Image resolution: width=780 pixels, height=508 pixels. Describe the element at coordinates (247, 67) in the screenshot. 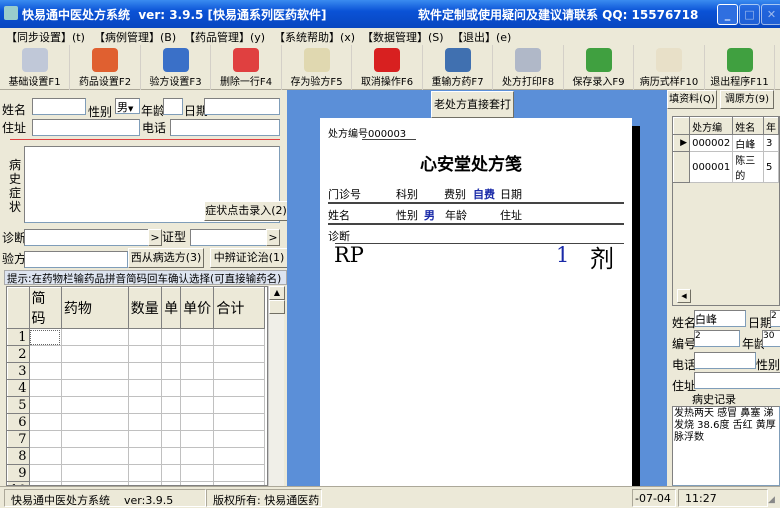

I see `toolbar-button-delete-row: 删除一行F4` at that location.